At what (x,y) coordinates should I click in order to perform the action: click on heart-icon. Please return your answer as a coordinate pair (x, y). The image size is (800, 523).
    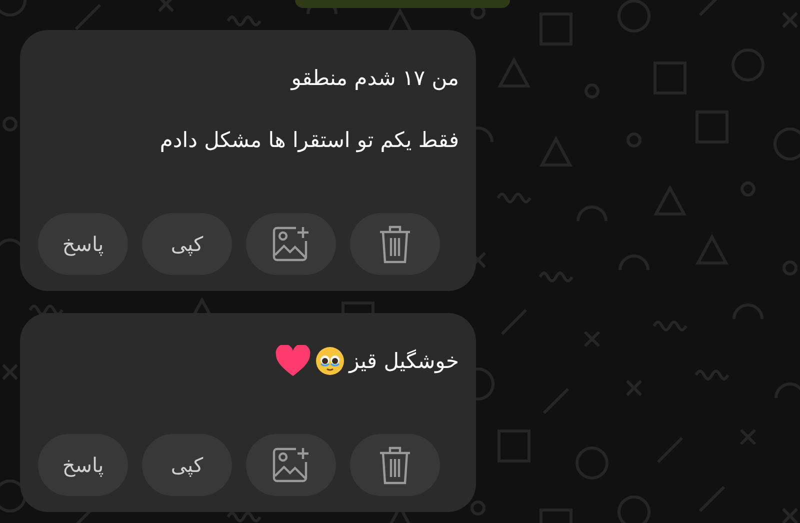
    Looking at the image, I should click on (293, 361).